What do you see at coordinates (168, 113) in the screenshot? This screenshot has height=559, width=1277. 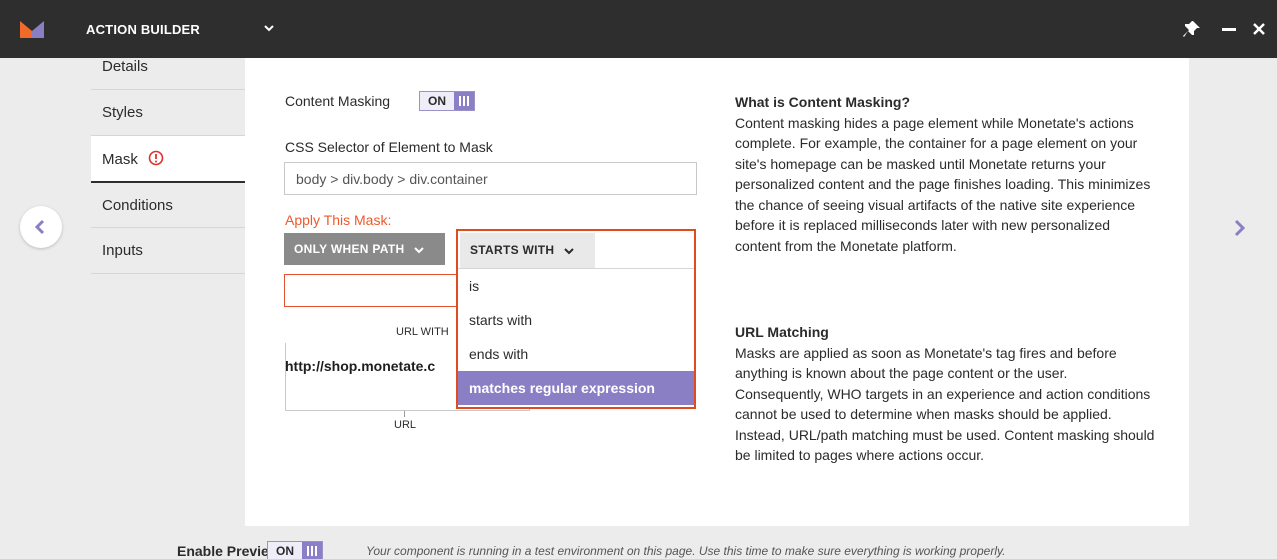 I see `tab-styles: Styles` at bounding box center [168, 113].